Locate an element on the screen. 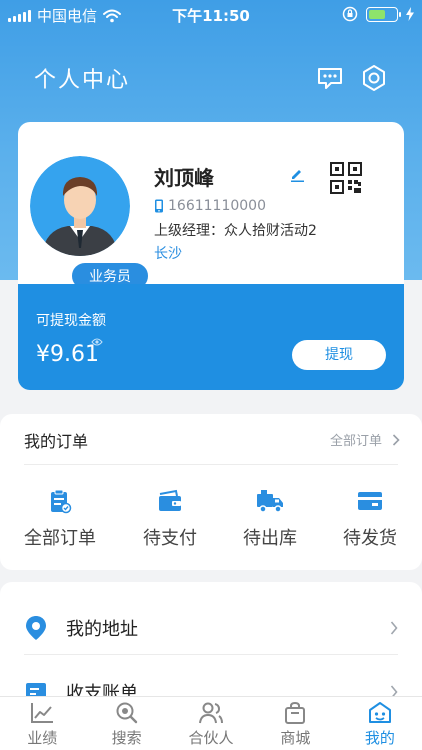  order-pending-outbound-label: 待出库 is located at coordinates (270, 538).